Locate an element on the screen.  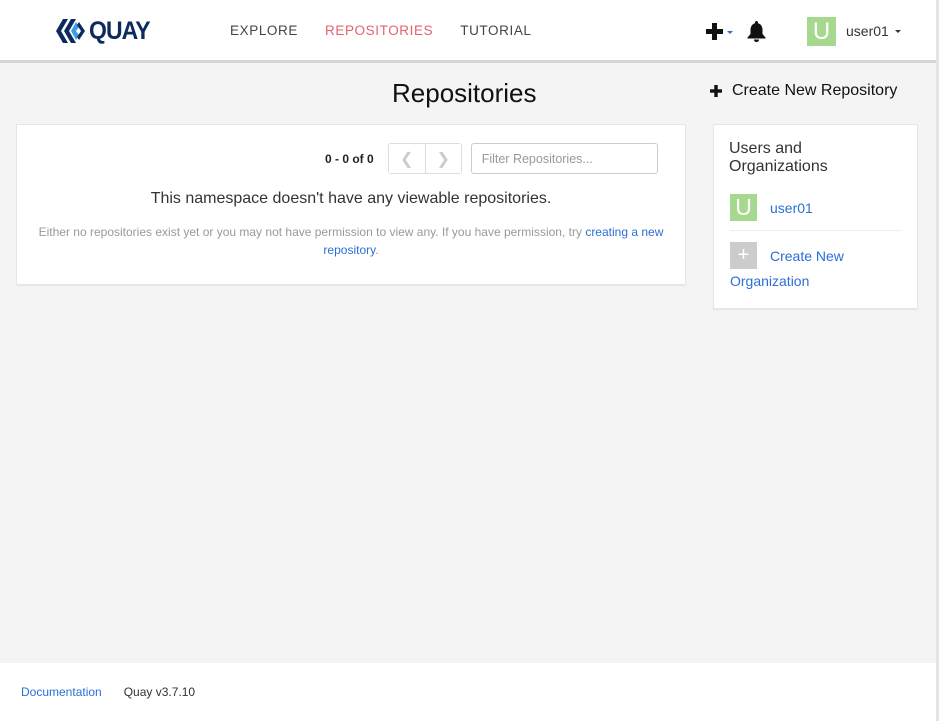
create-new-repository-link: Create New Repository is located at coordinates (803, 91).